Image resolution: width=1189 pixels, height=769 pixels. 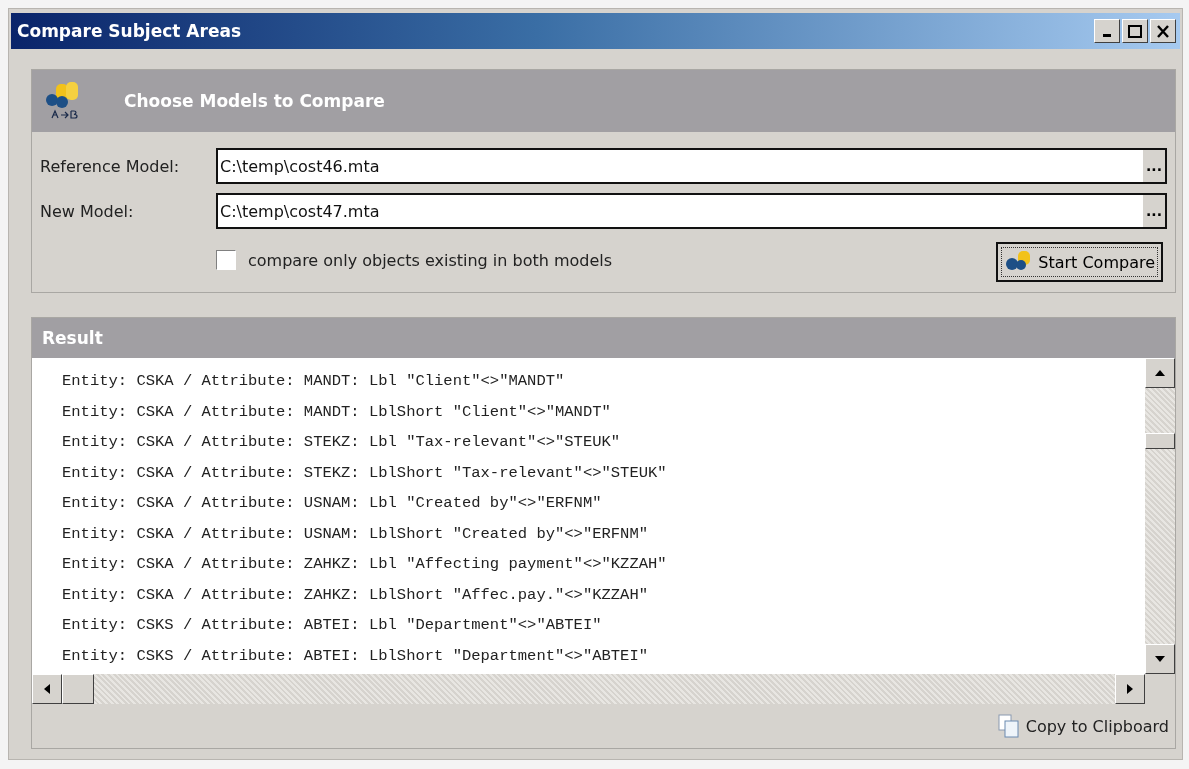 I want to click on scroll-down-button, so click(x=1160, y=659).